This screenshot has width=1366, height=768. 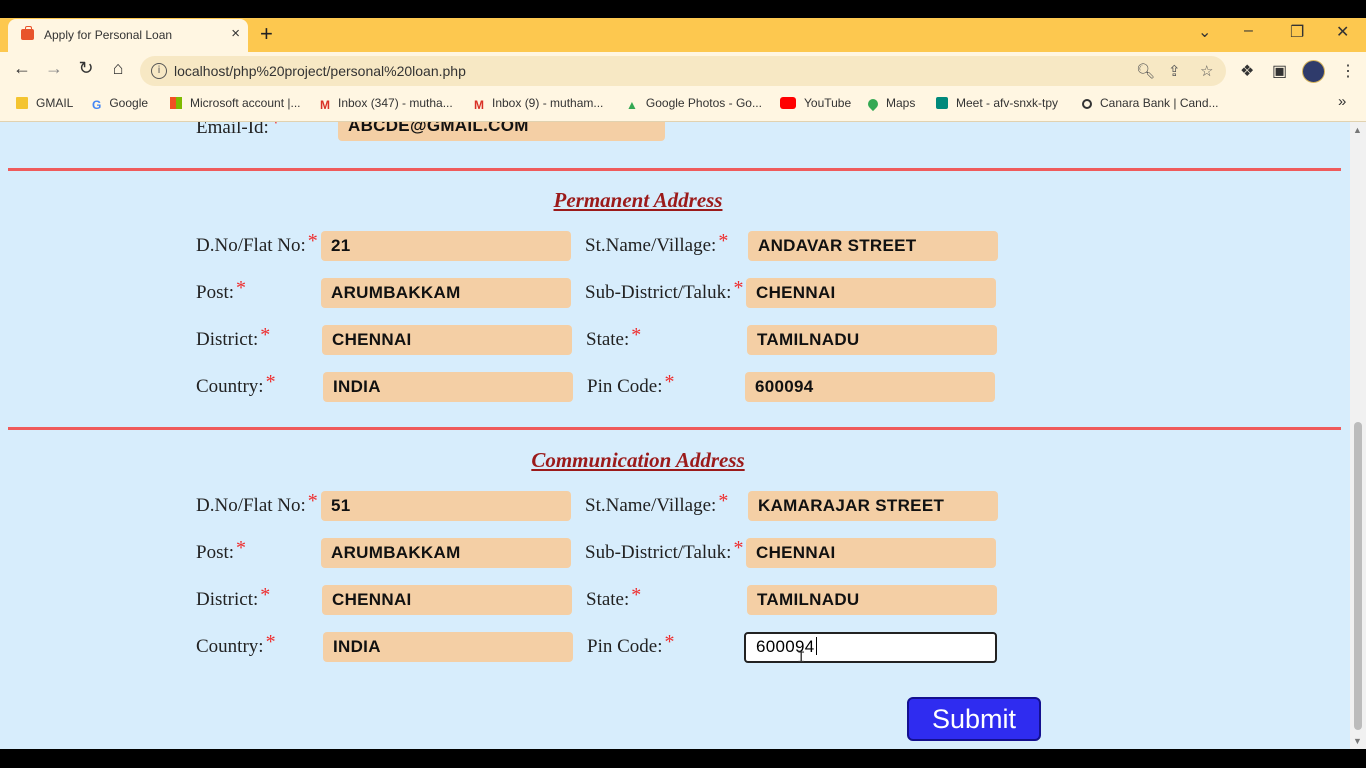 What do you see at coordinates (873, 506) in the screenshot?
I see `comm-street-field: KAMARAJAR STREET` at bounding box center [873, 506].